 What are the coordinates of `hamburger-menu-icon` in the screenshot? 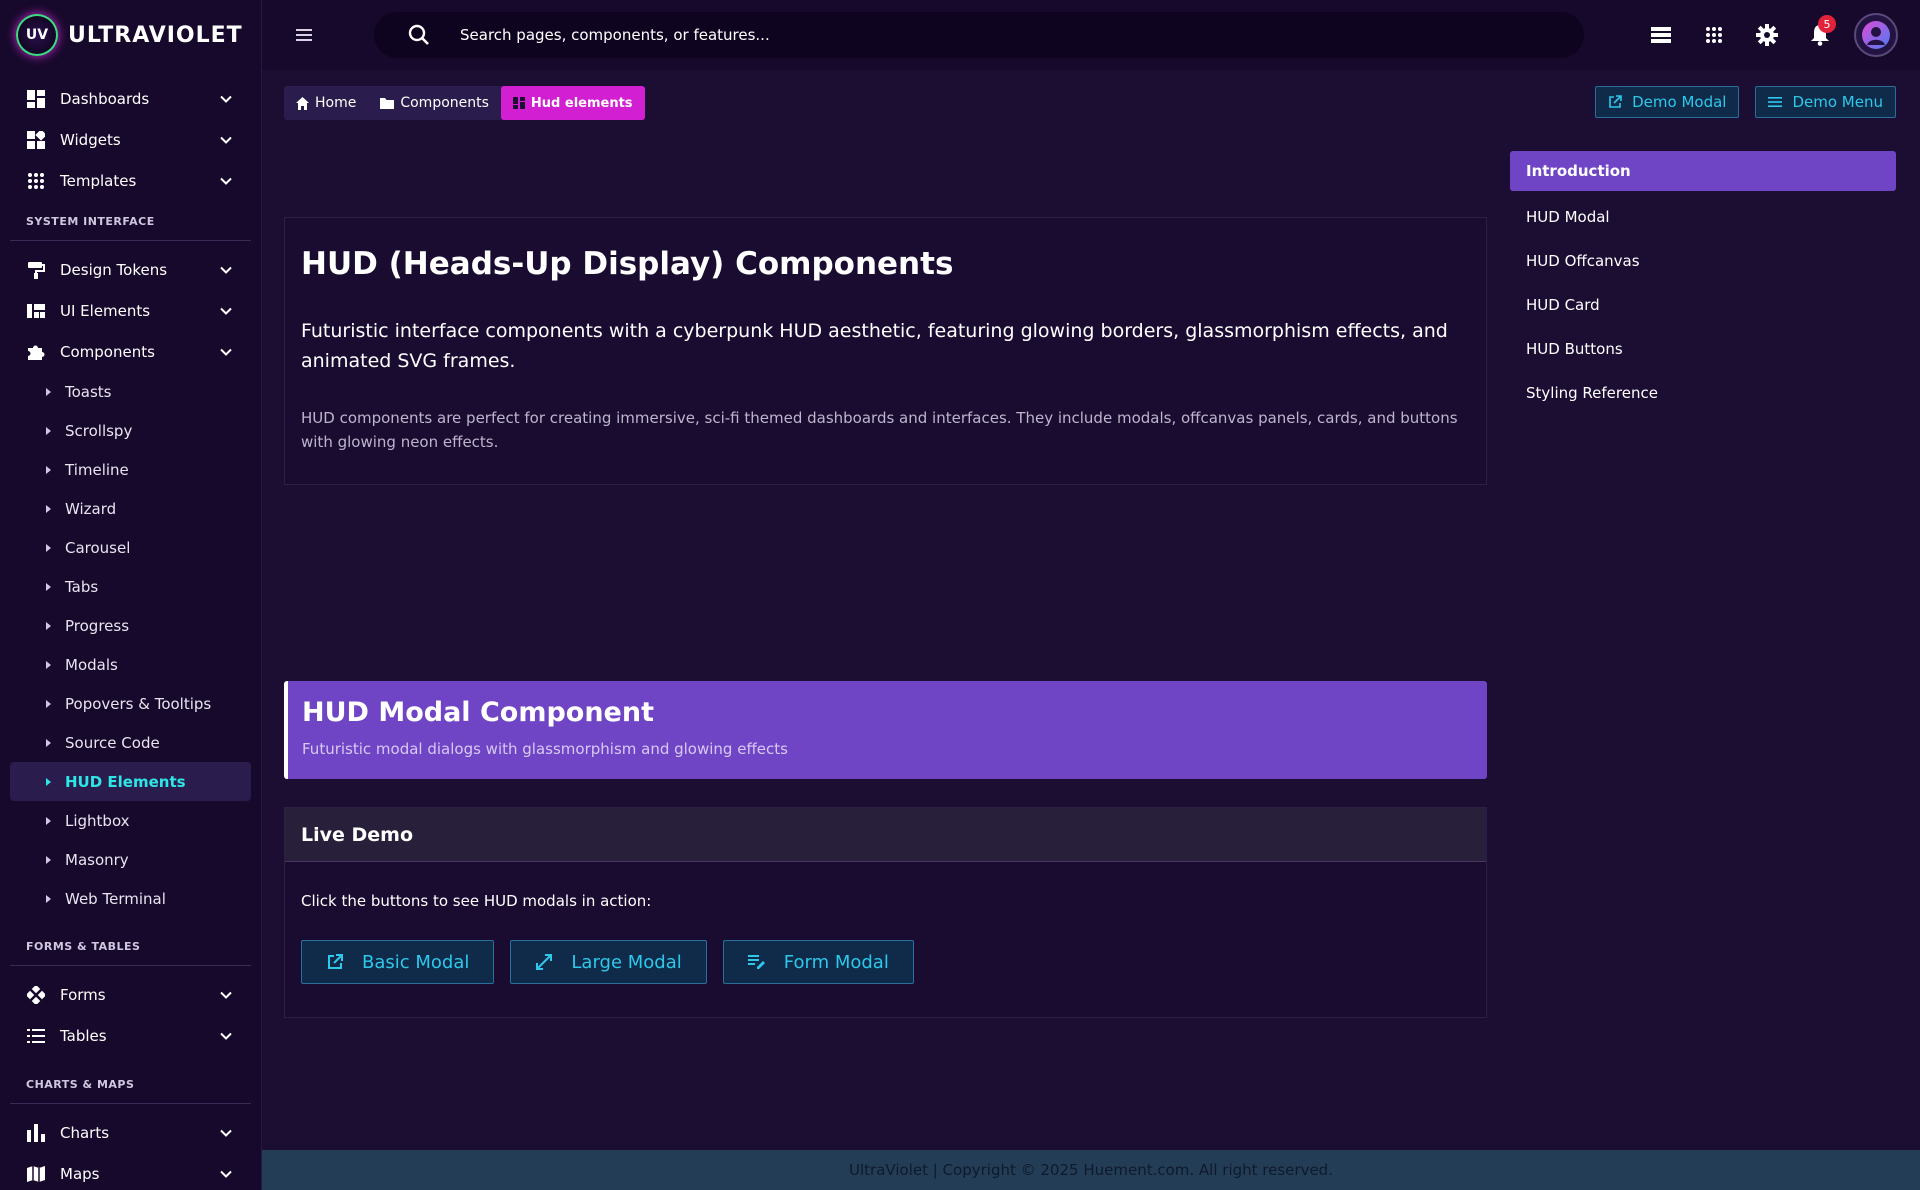 It's located at (308, 35).